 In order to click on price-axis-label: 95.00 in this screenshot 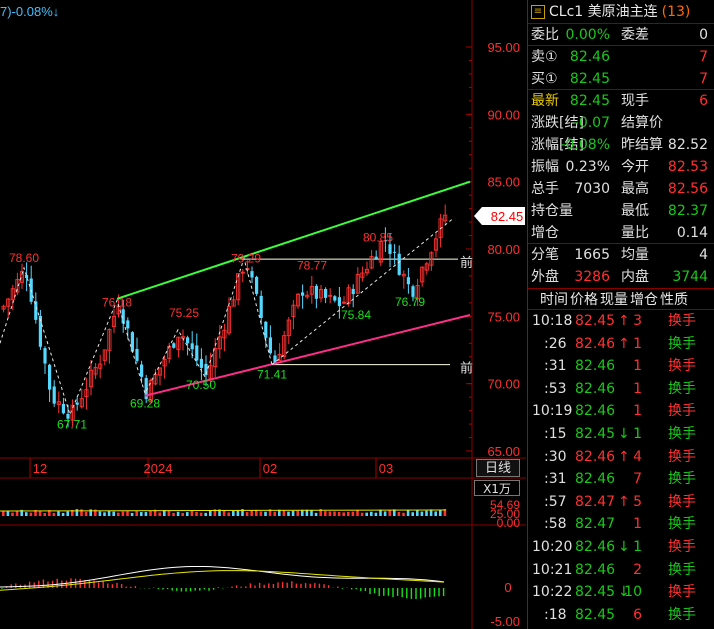, I will do `click(503, 47)`.